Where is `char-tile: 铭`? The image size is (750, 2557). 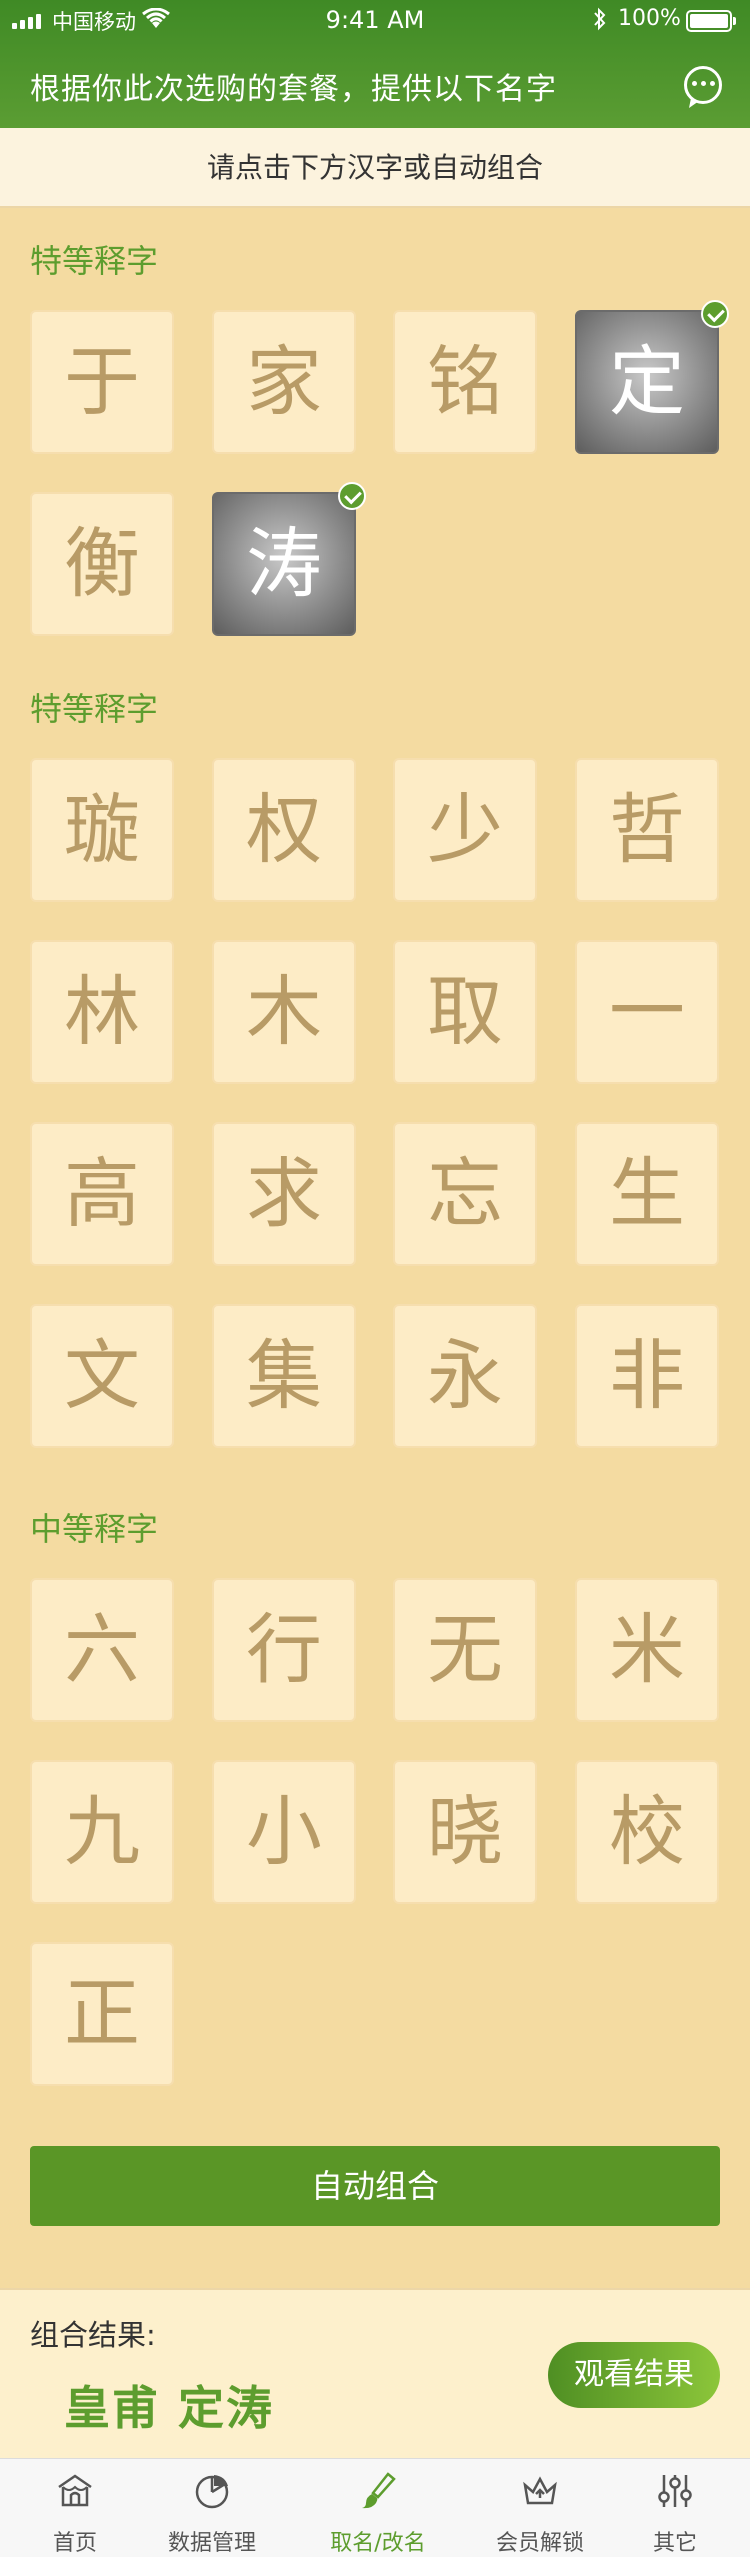
char-tile: 铭 is located at coordinates (465, 382).